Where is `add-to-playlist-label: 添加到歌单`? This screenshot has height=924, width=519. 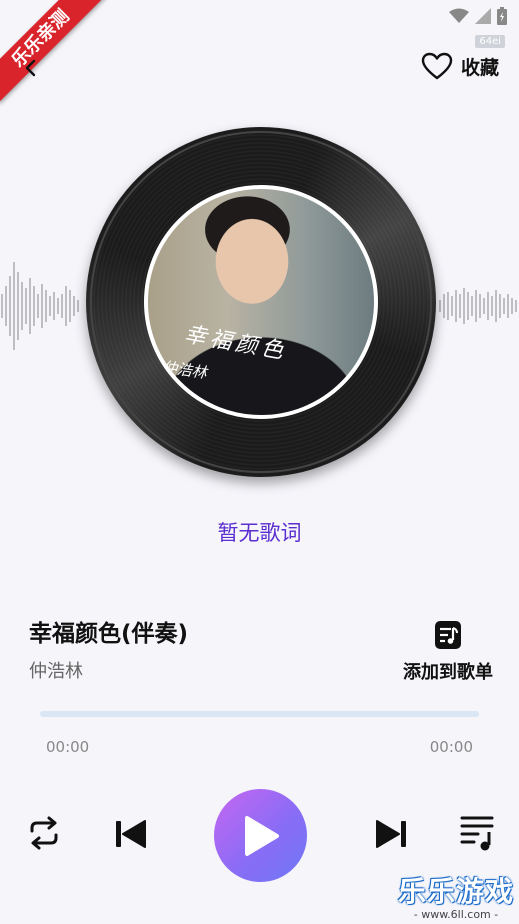
add-to-playlist-label: 添加到歌单 is located at coordinates (448, 672).